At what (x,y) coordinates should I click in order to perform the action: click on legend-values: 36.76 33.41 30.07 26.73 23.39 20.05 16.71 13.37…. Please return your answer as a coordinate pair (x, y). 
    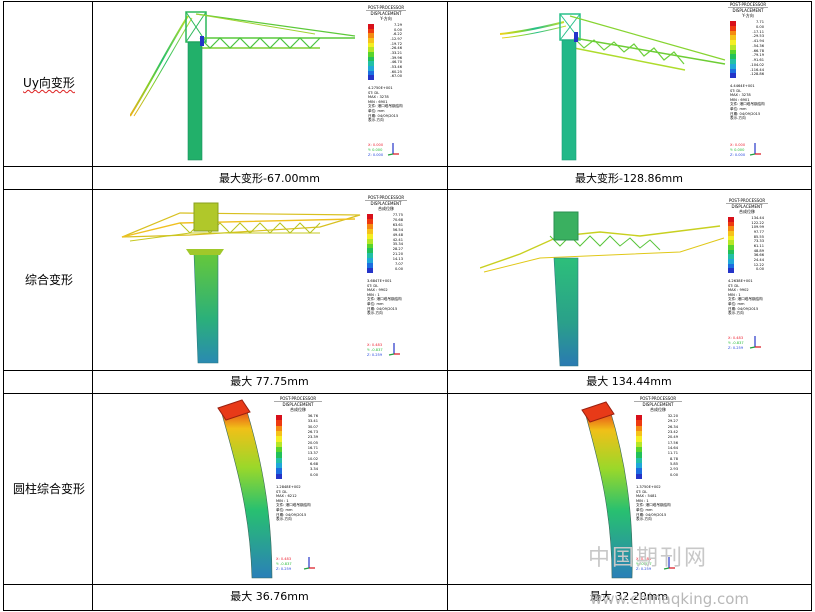
    Looking at the image, I should click on (300, 446).